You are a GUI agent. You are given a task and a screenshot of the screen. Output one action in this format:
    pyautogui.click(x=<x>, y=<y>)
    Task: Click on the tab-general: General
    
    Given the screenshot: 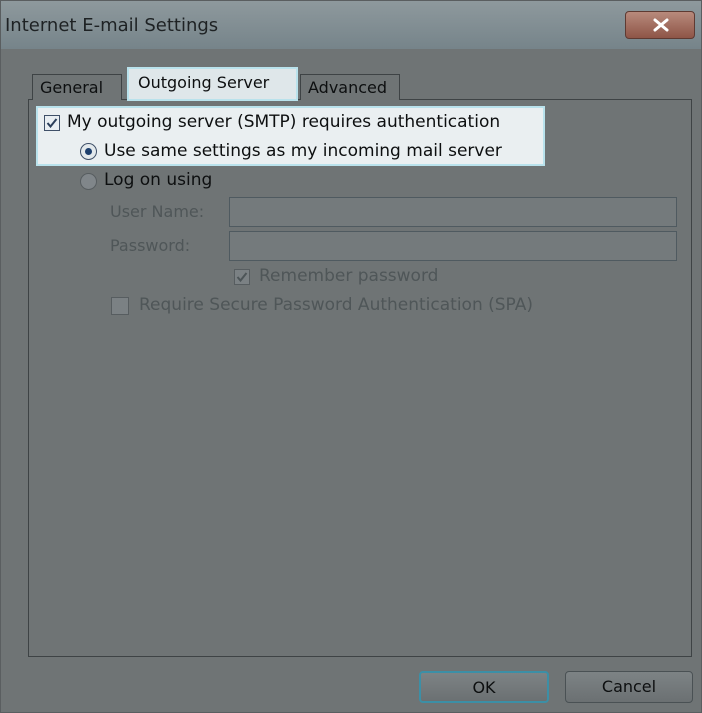 What is the action you would take?
    pyautogui.click(x=77, y=87)
    